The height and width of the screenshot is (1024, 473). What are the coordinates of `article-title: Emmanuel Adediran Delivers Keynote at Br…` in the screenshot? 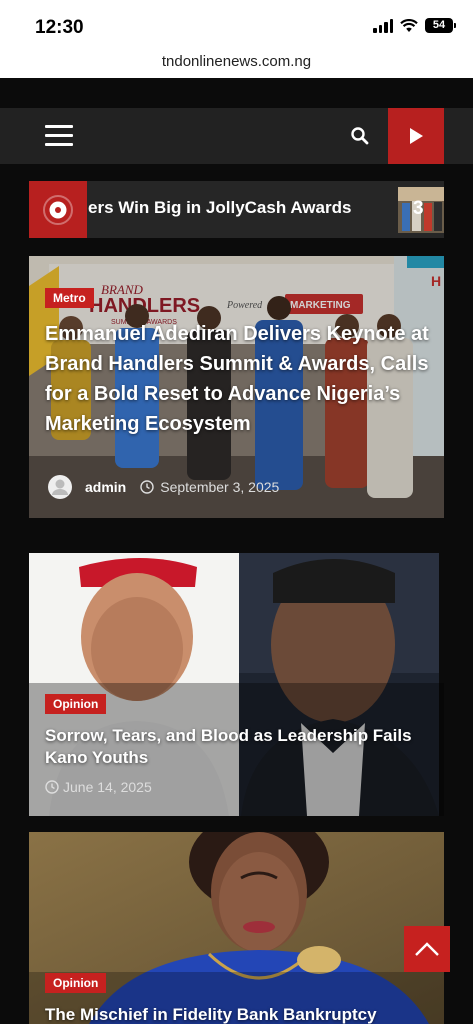 It's located at (241, 379).